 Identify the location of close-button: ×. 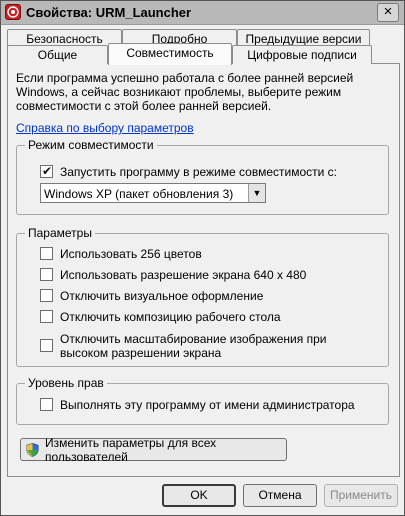
(388, 12).